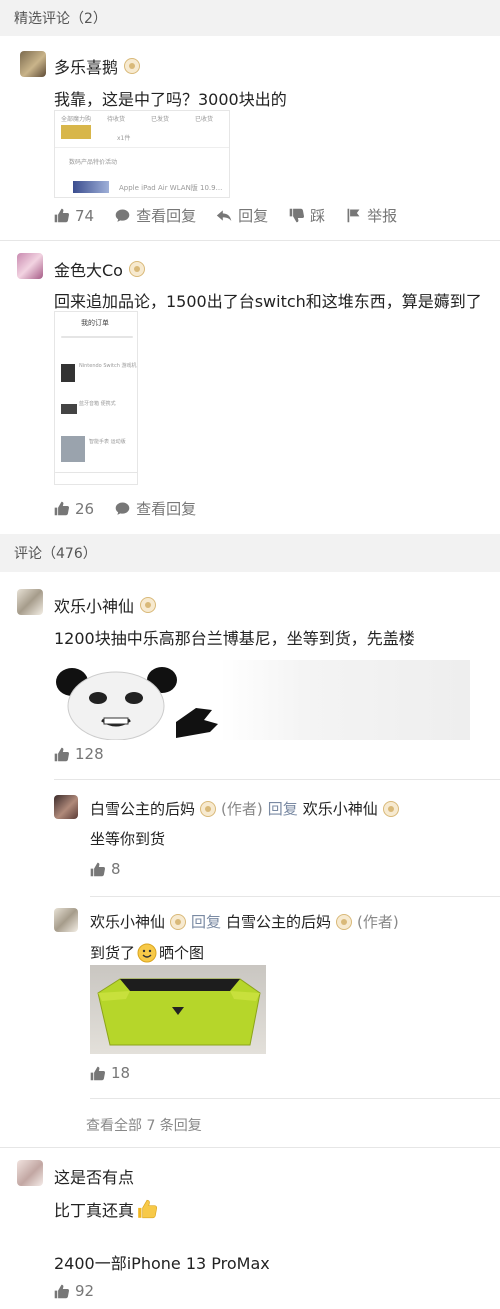 This screenshot has width=500, height=1309. What do you see at coordinates (94, 1176) in the screenshot?
I see `username: 这是否有点` at bounding box center [94, 1176].